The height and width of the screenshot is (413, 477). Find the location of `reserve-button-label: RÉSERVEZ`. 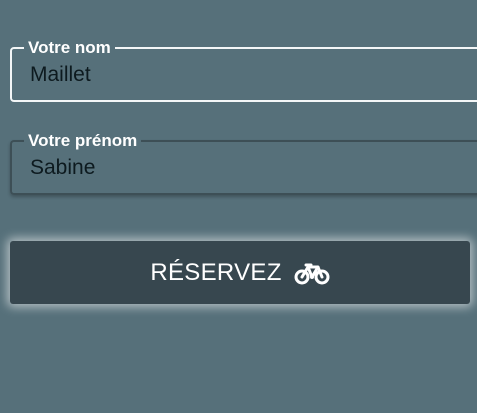

reserve-button-label: RÉSERVEZ is located at coordinates (216, 272).